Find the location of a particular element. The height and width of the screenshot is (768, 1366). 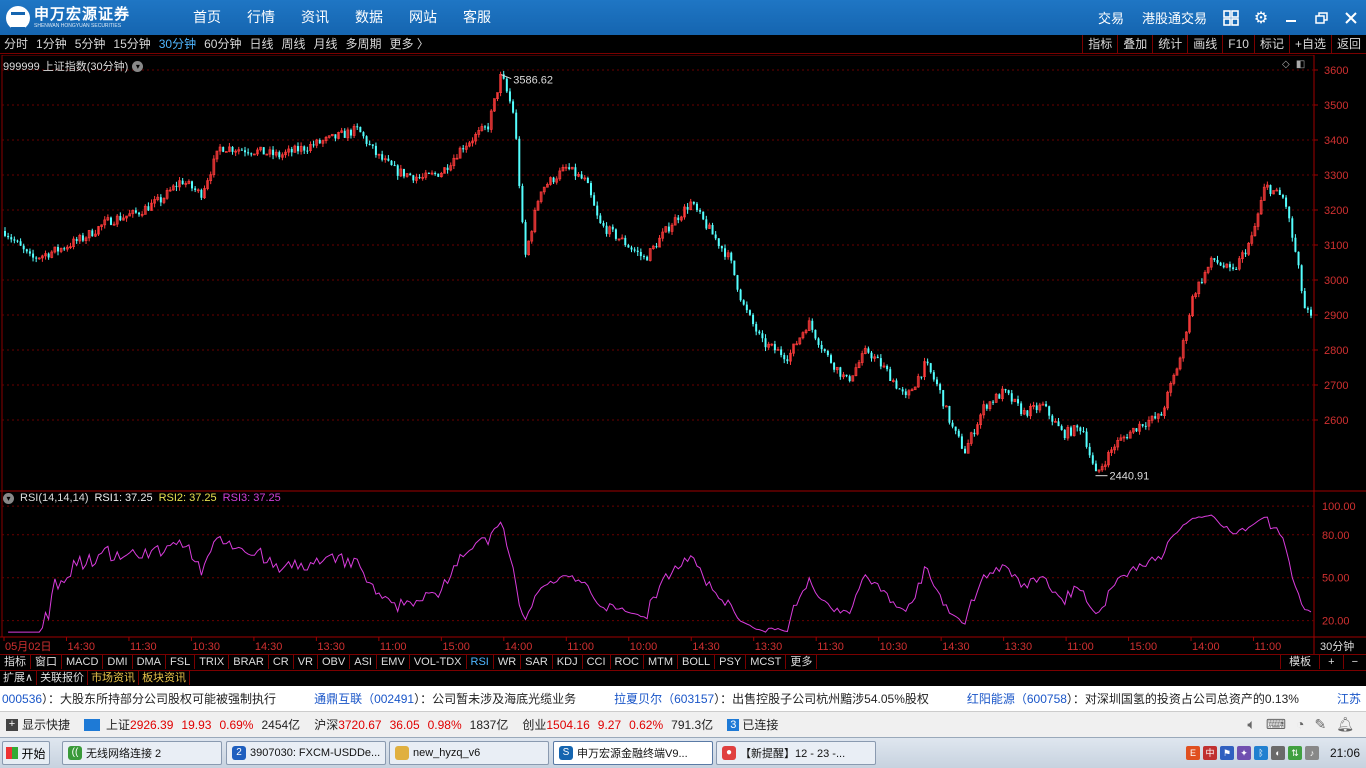

ind-tab: MCST is located at coordinates (766, 662).